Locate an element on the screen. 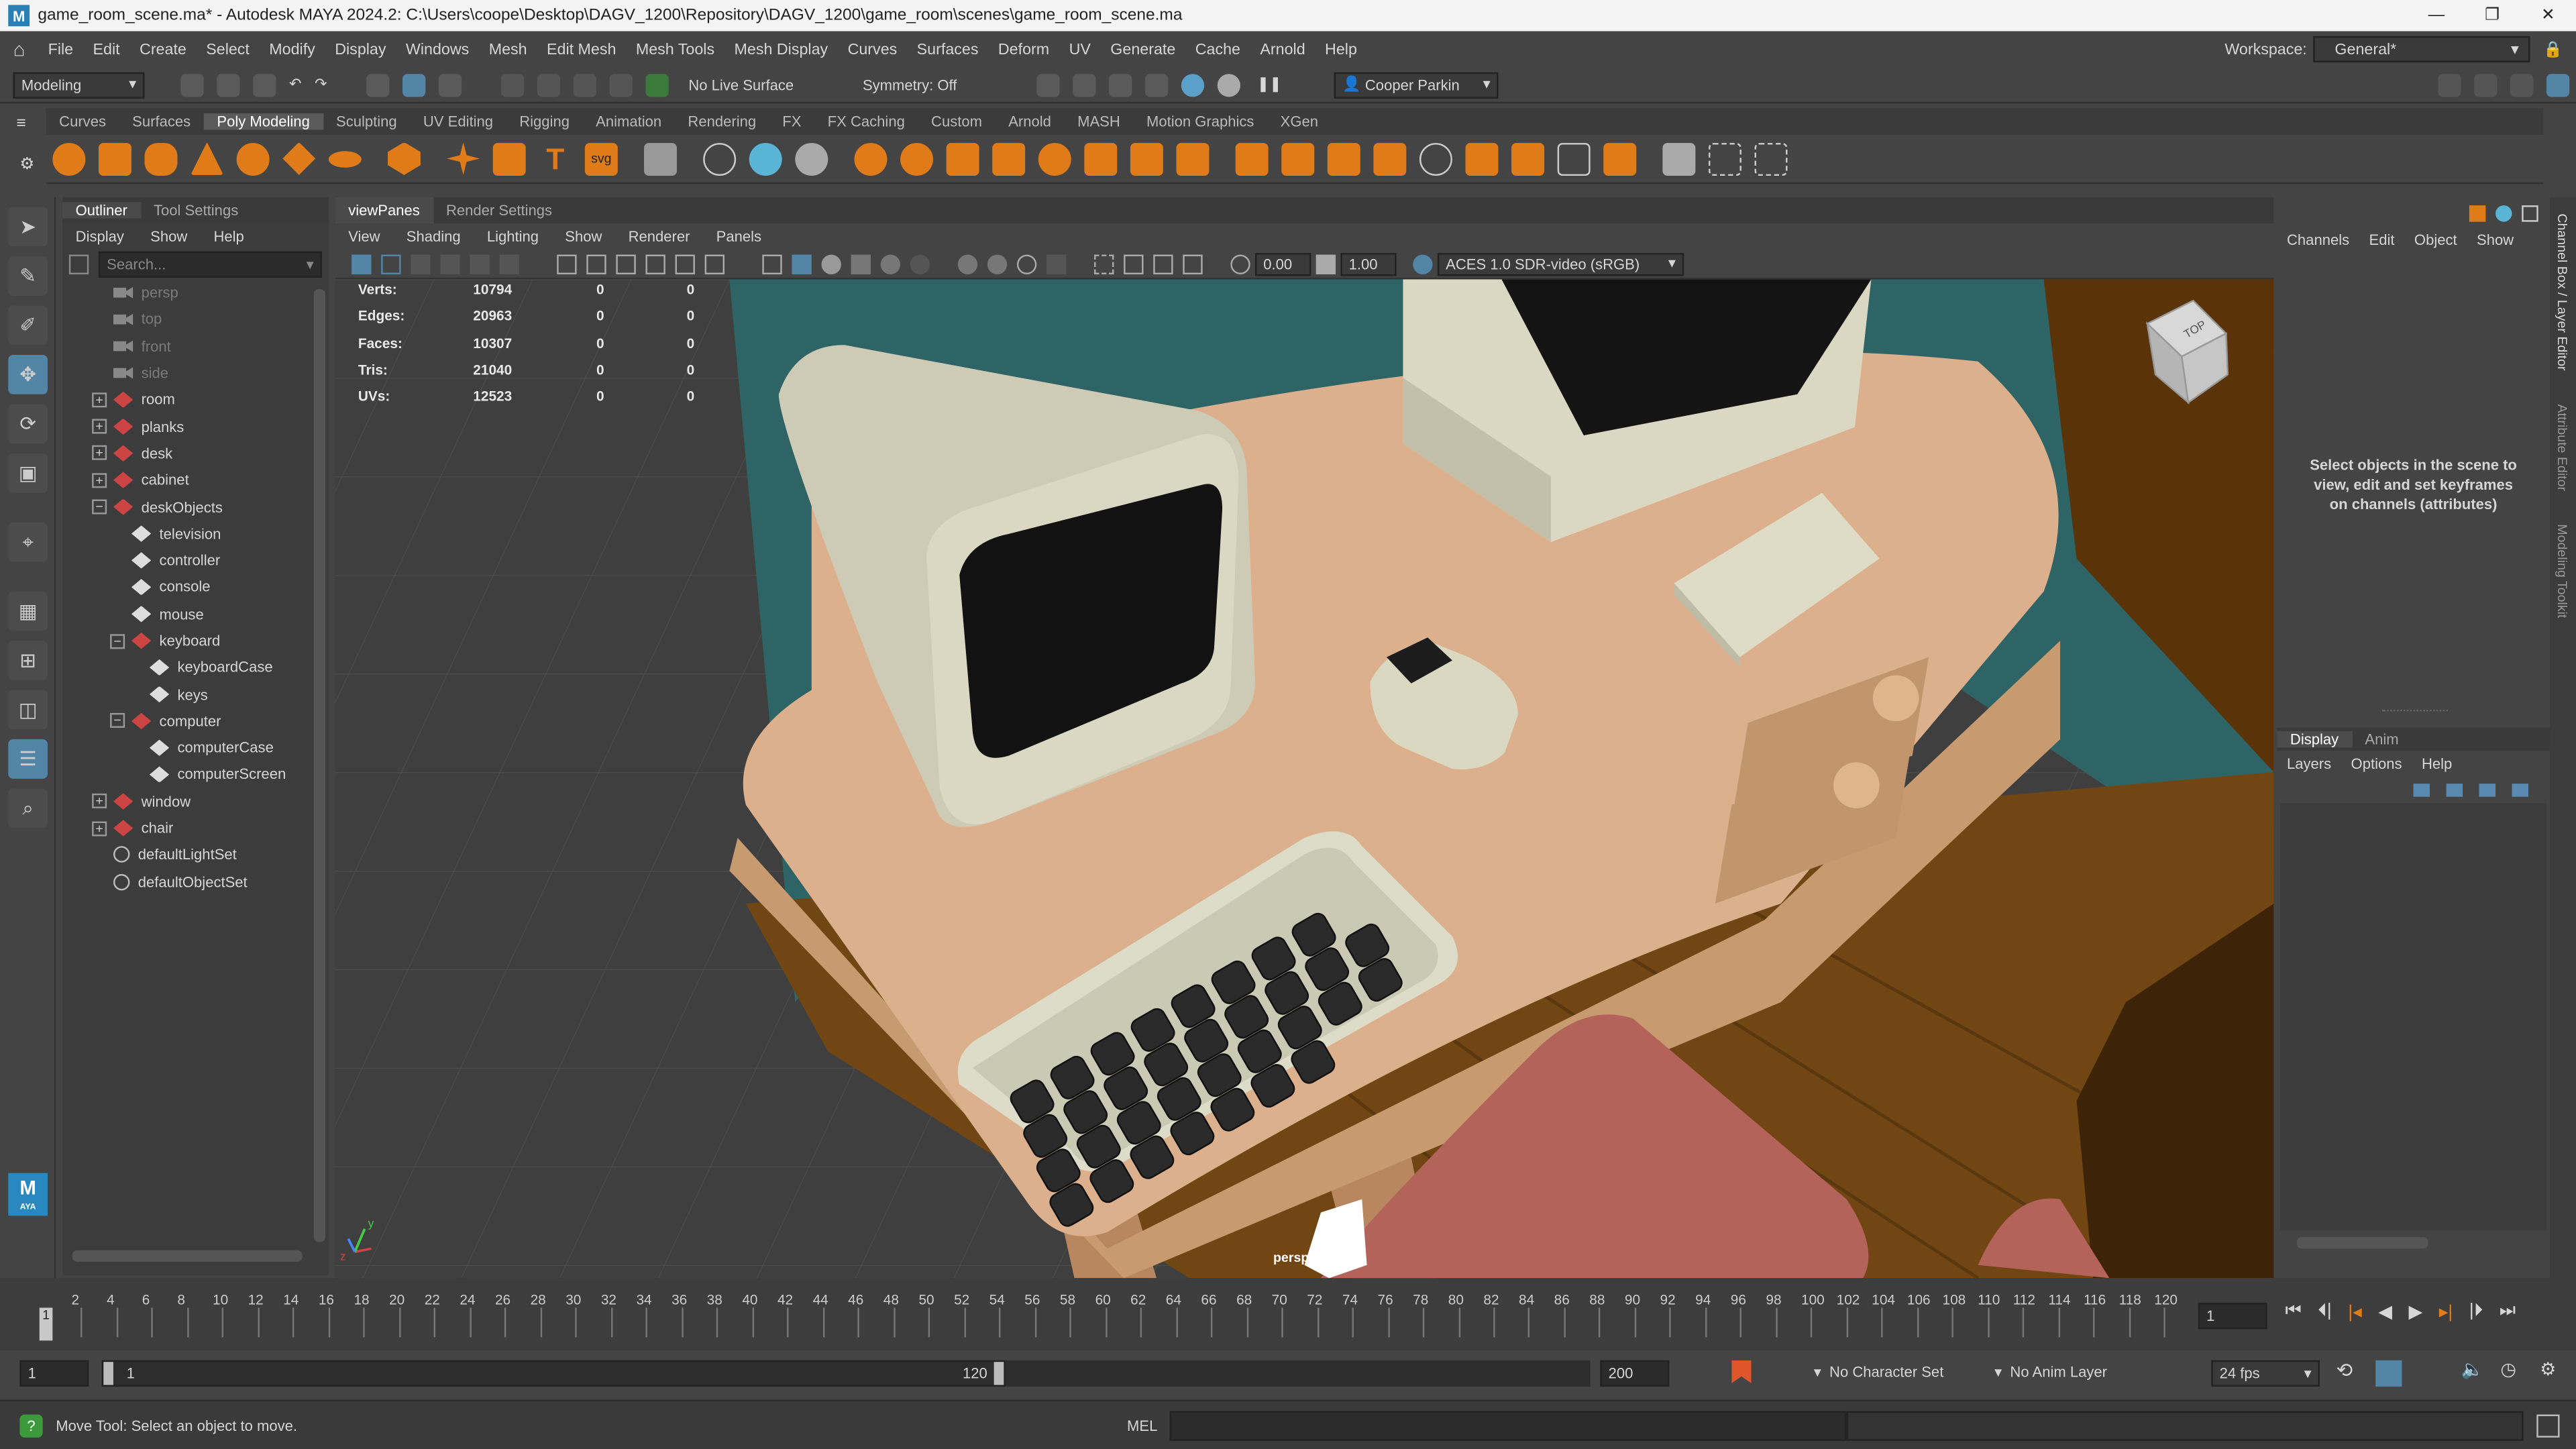 Image resolution: width=2576 pixels, height=1449 pixels. open-scene-icon is located at coordinates (228, 84).